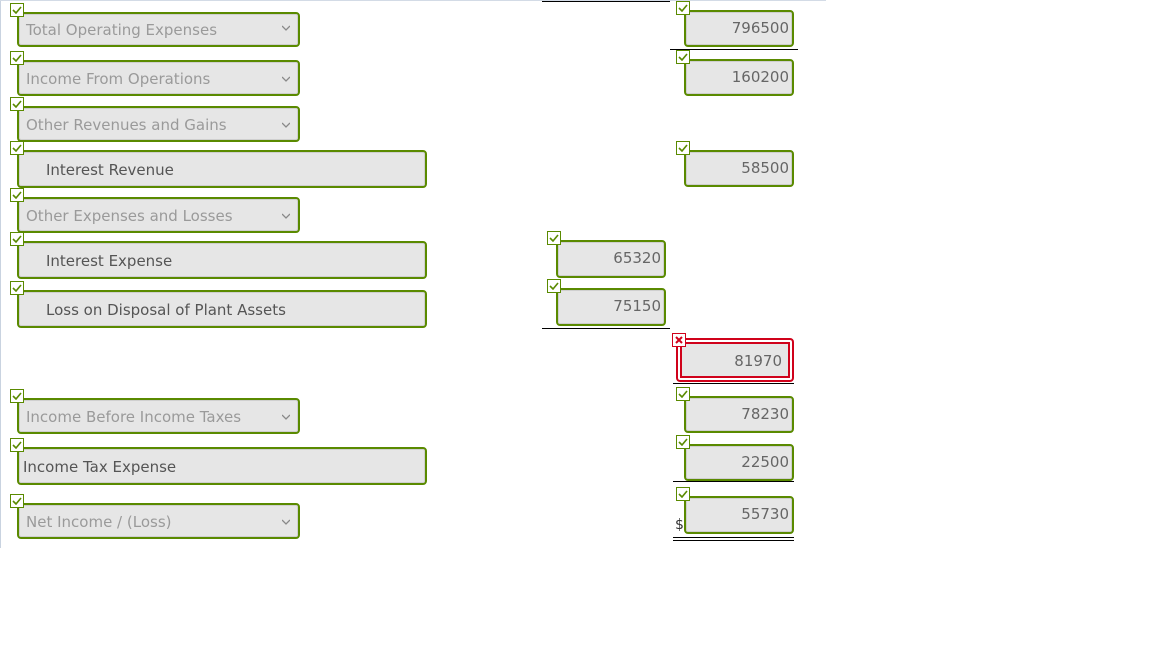 This screenshot has width=1152, height=648. I want to click on amount-input: 81970, so click(735, 360).